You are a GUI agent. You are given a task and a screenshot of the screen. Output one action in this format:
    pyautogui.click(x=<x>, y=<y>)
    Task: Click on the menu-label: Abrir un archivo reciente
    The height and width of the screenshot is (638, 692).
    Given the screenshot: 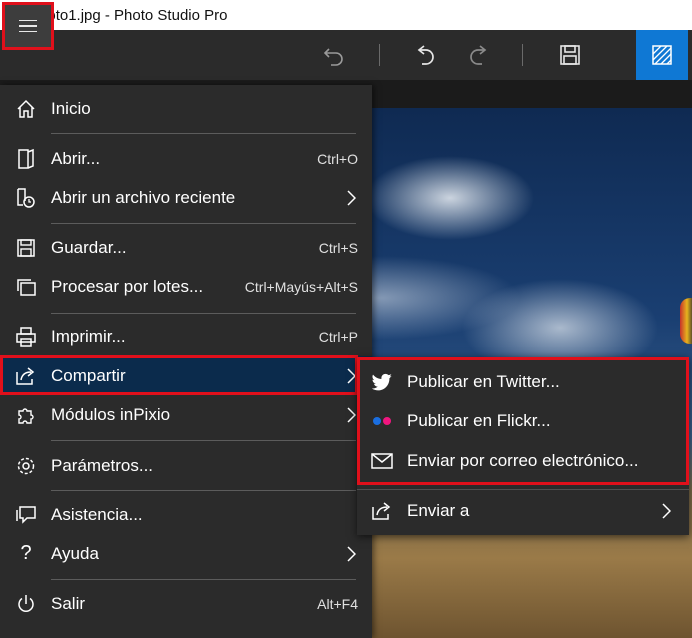 What is the action you would take?
    pyautogui.click(x=143, y=197)
    